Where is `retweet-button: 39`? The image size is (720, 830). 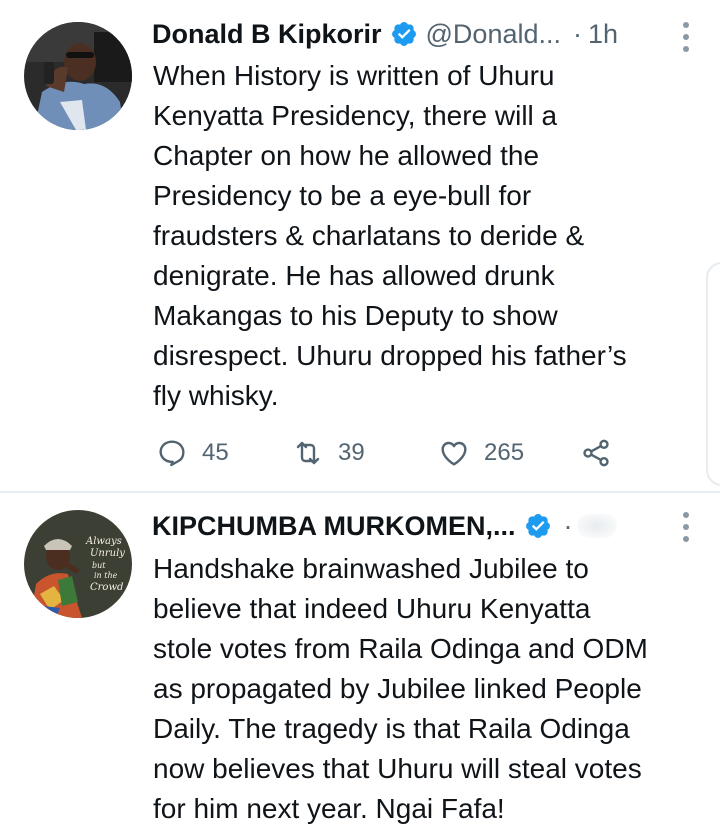 retweet-button: 39 is located at coordinates (328, 453).